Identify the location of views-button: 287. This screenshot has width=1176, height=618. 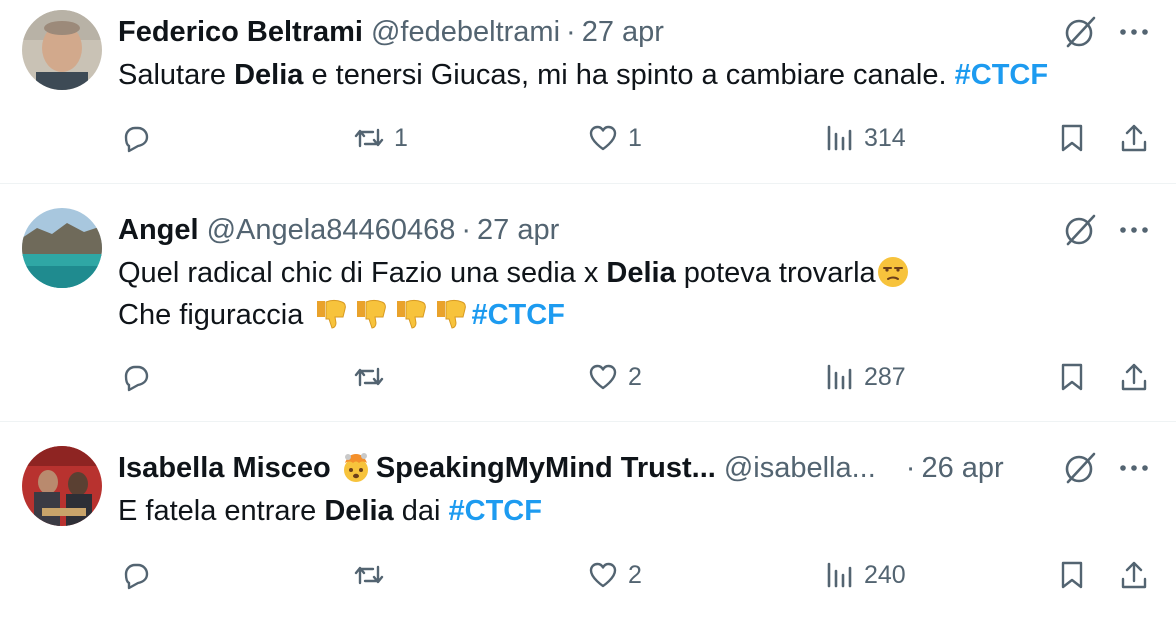
(864, 377).